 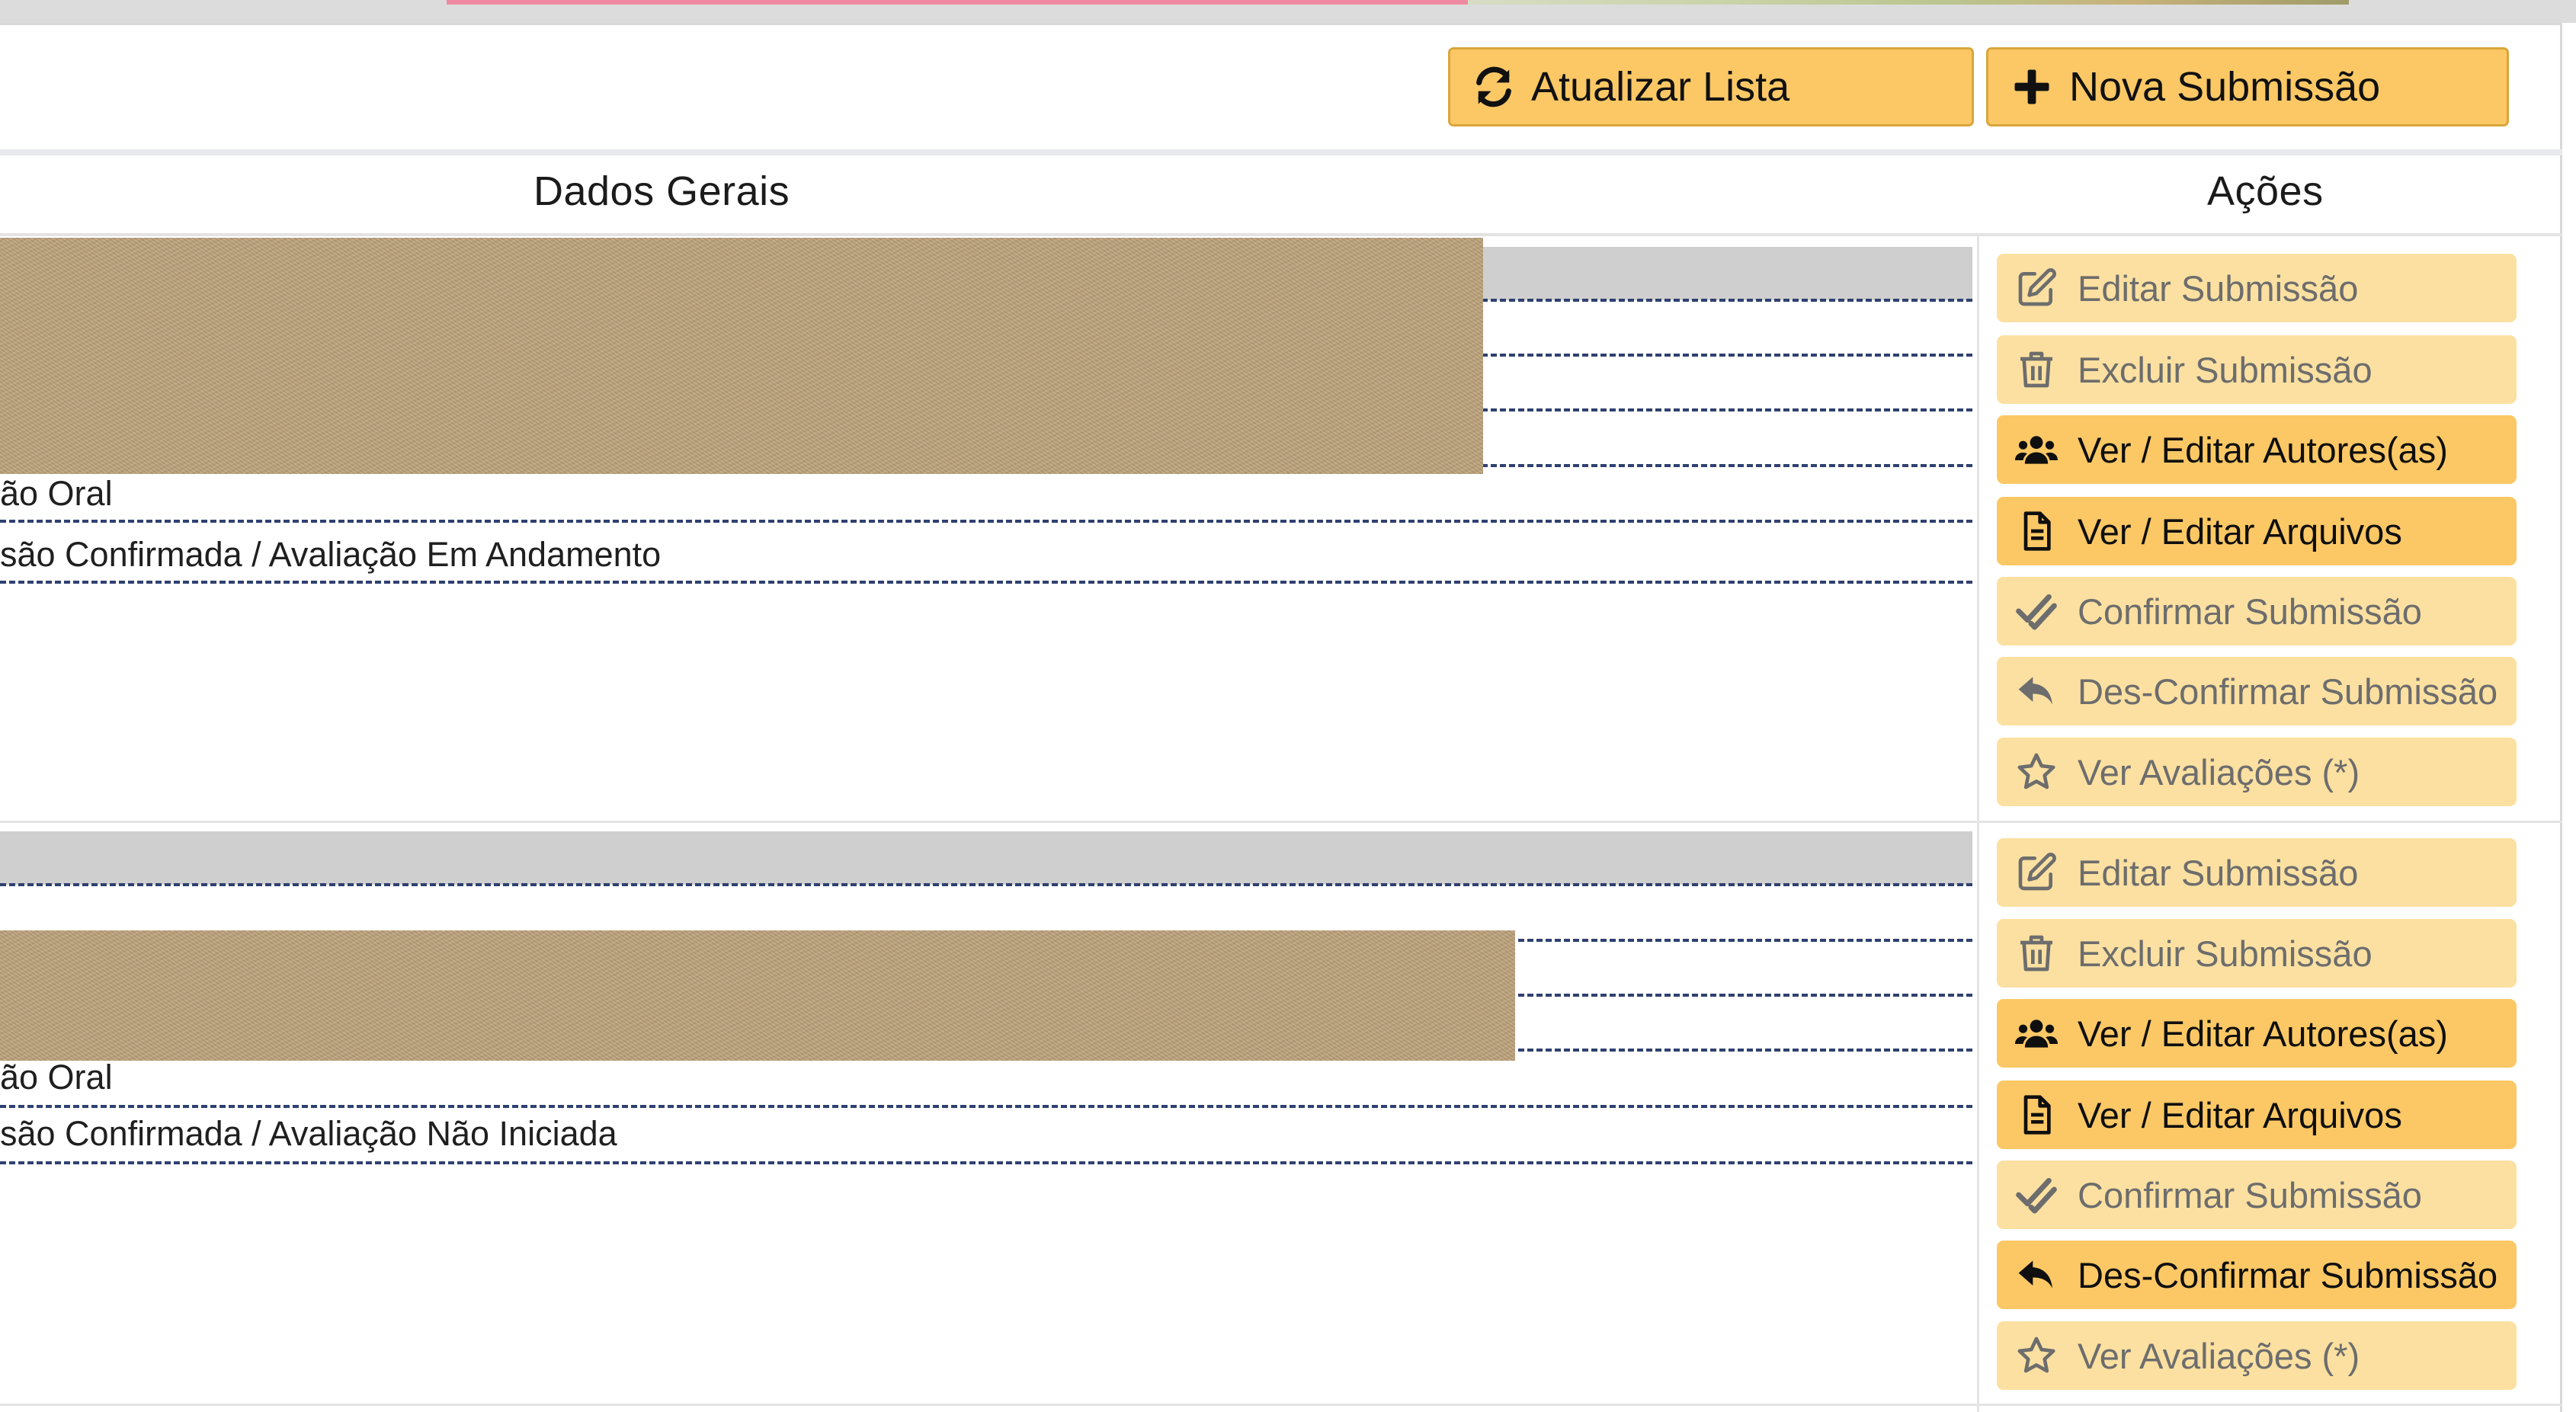 What do you see at coordinates (1281, 152) in the screenshot?
I see `toolbar-divider` at bounding box center [1281, 152].